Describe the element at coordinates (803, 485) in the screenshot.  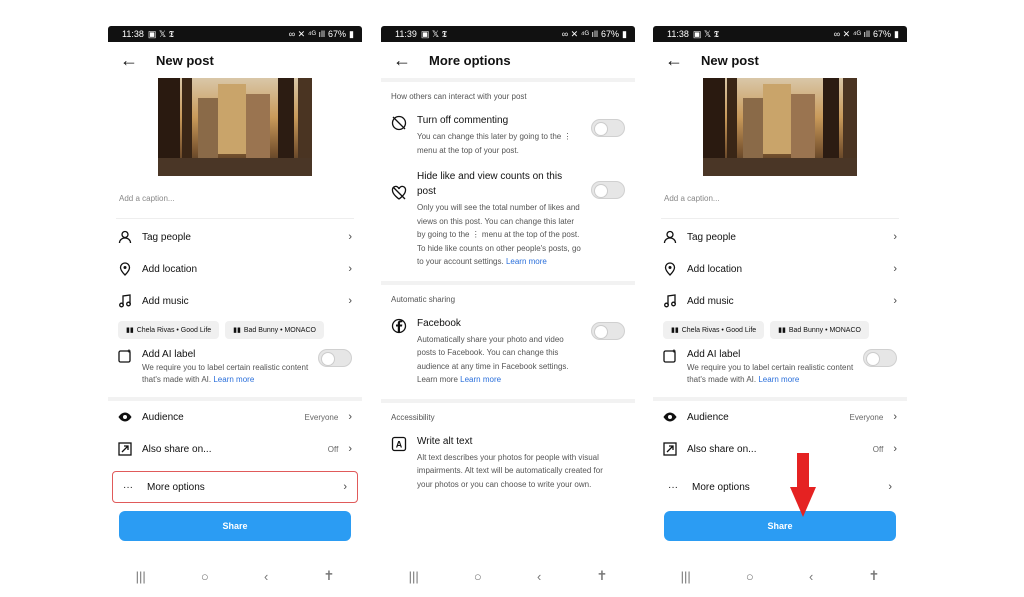
I see `down-arrow-icon` at that location.